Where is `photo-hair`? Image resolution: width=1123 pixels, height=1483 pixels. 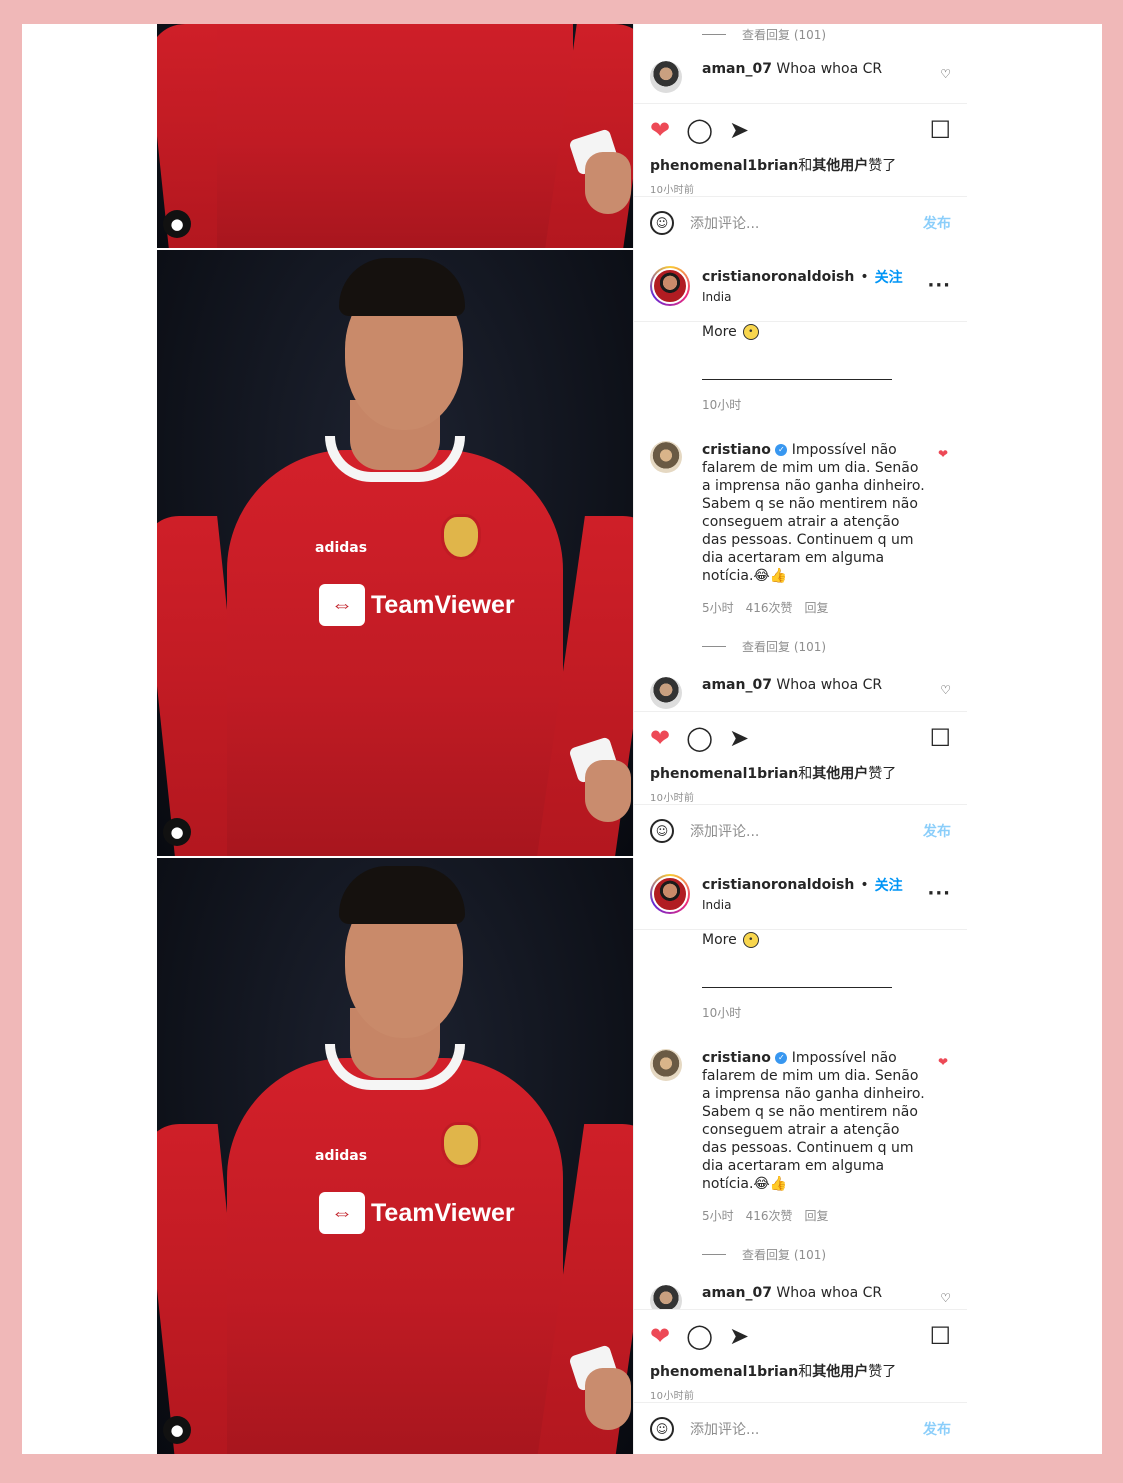 photo-hair is located at coordinates (402, 895).